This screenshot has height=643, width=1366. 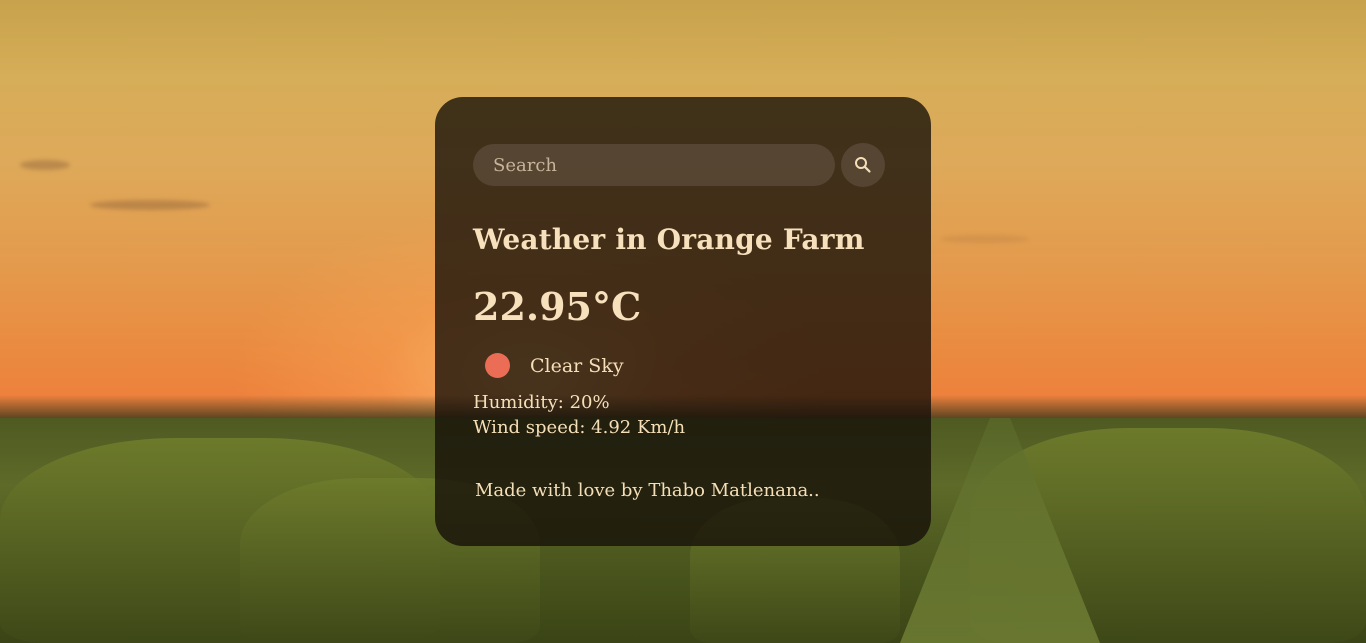 I want to click on search-bar, so click(x=683, y=165).